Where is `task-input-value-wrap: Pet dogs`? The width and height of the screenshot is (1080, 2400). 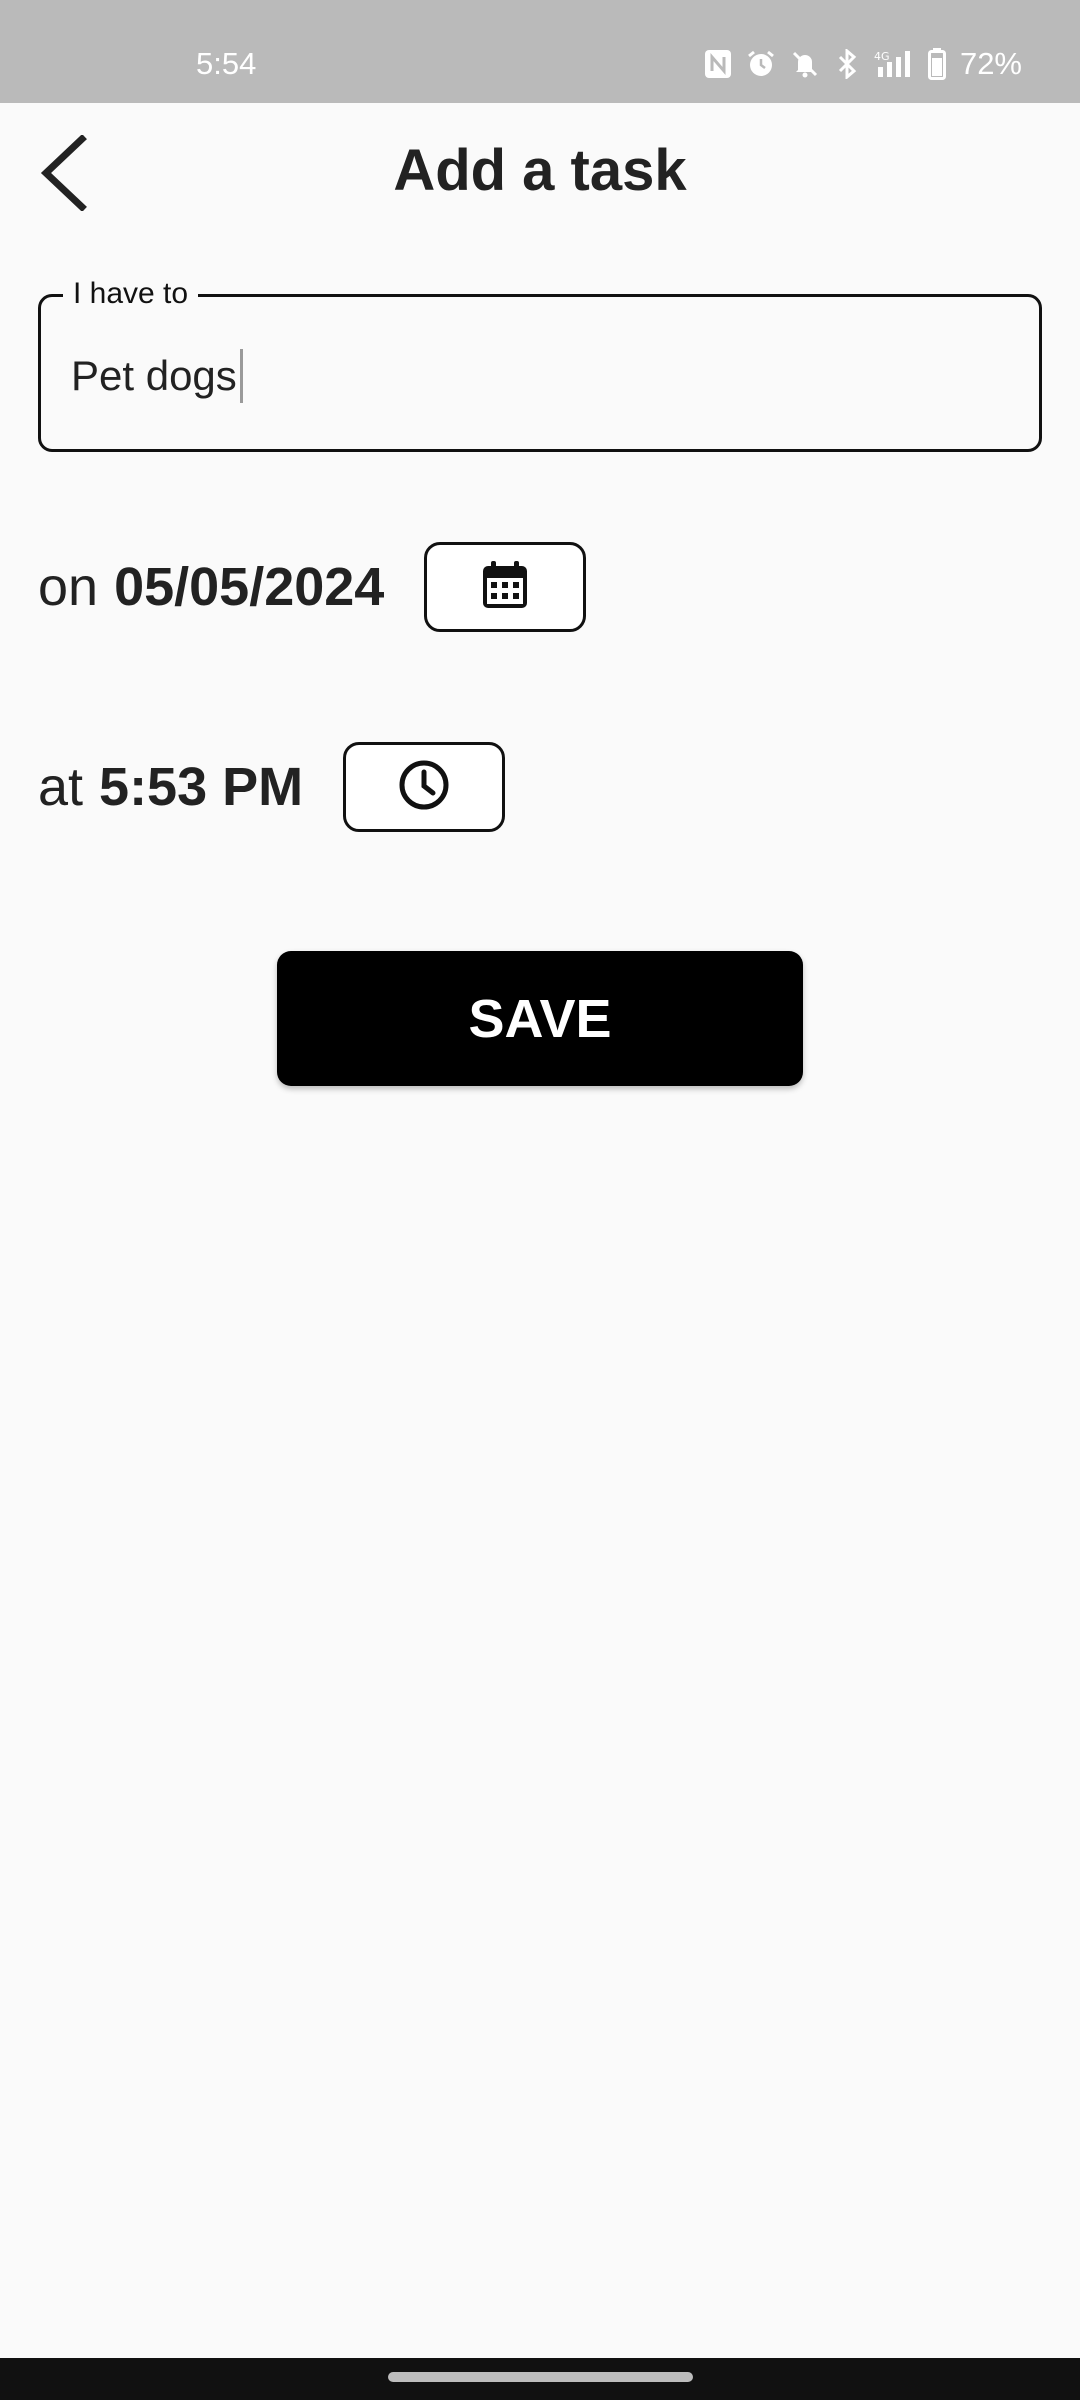 task-input-value-wrap: Pet dogs is located at coordinates (157, 376).